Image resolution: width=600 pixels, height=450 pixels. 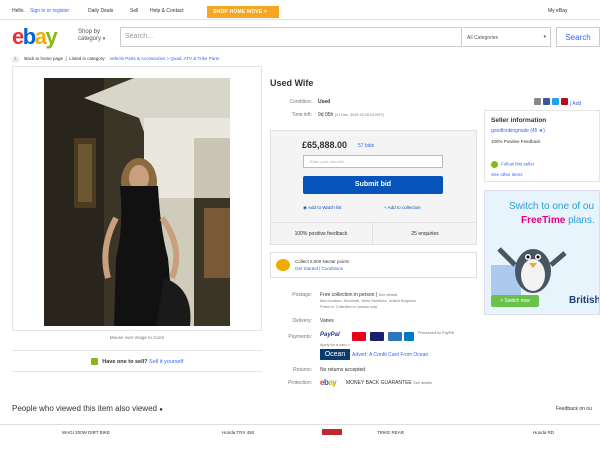 What do you see at coordinates (321, 234) in the screenshot?
I see `positive-feedback-stat: 100% positive feedback` at bounding box center [321, 234].